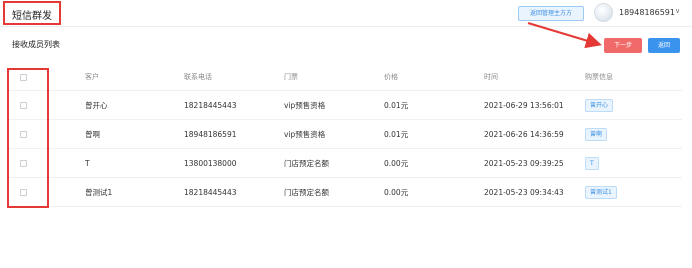 This screenshot has height=268, width=692. I want to click on column-header-price: 价格, so click(391, 77).